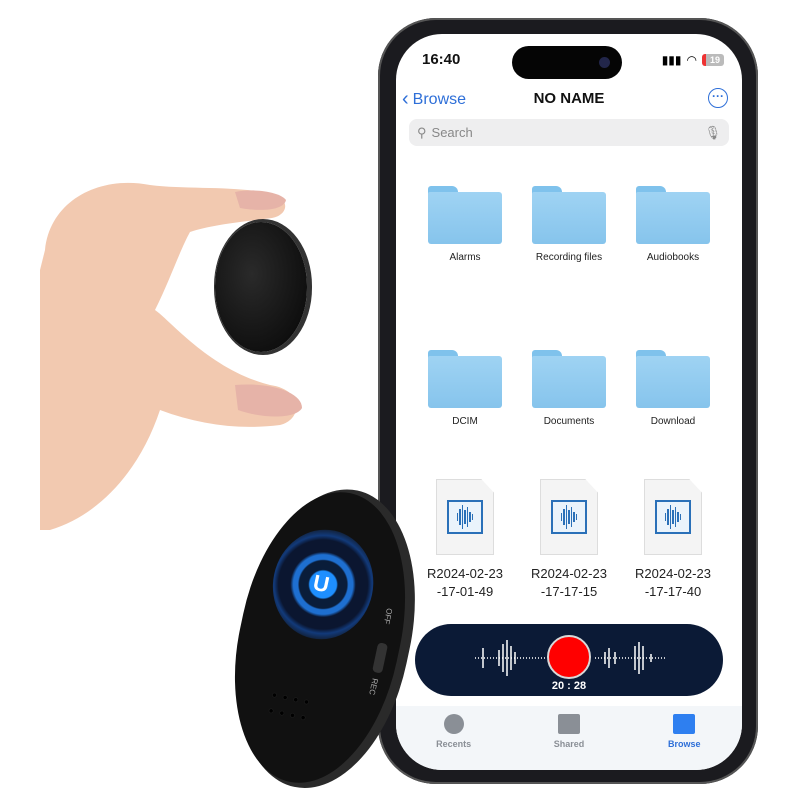 This screenshot has height=800, width=800. I want to click on audio-file-item: R2024-02-23 -17-17-40, so click(673, 540).